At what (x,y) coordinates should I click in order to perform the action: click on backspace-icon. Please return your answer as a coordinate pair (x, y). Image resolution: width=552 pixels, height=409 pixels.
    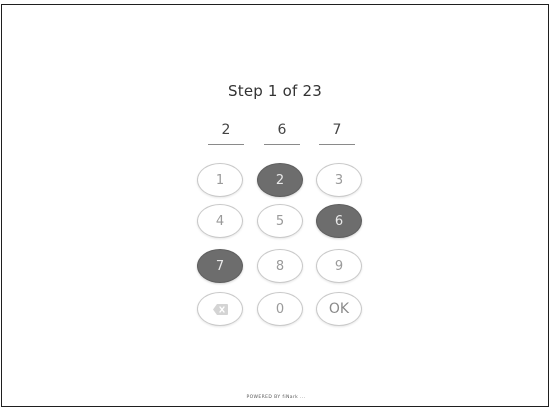
    Looking at the image, I should click on (220, 309).